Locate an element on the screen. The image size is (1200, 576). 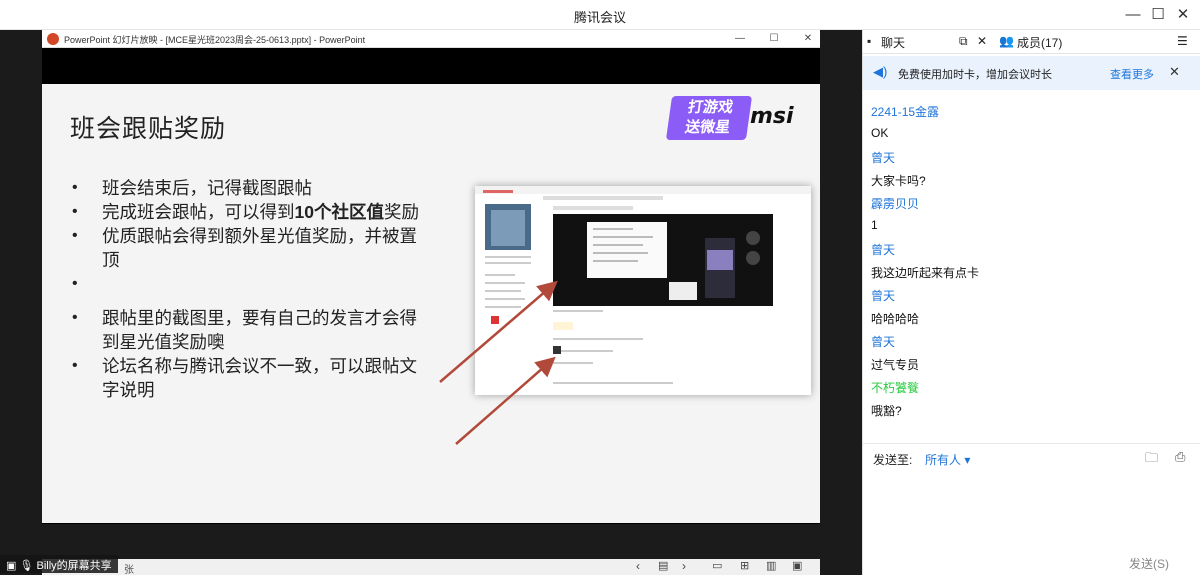
slide-list-icon: ▤ is located at coordinates (663, 565).